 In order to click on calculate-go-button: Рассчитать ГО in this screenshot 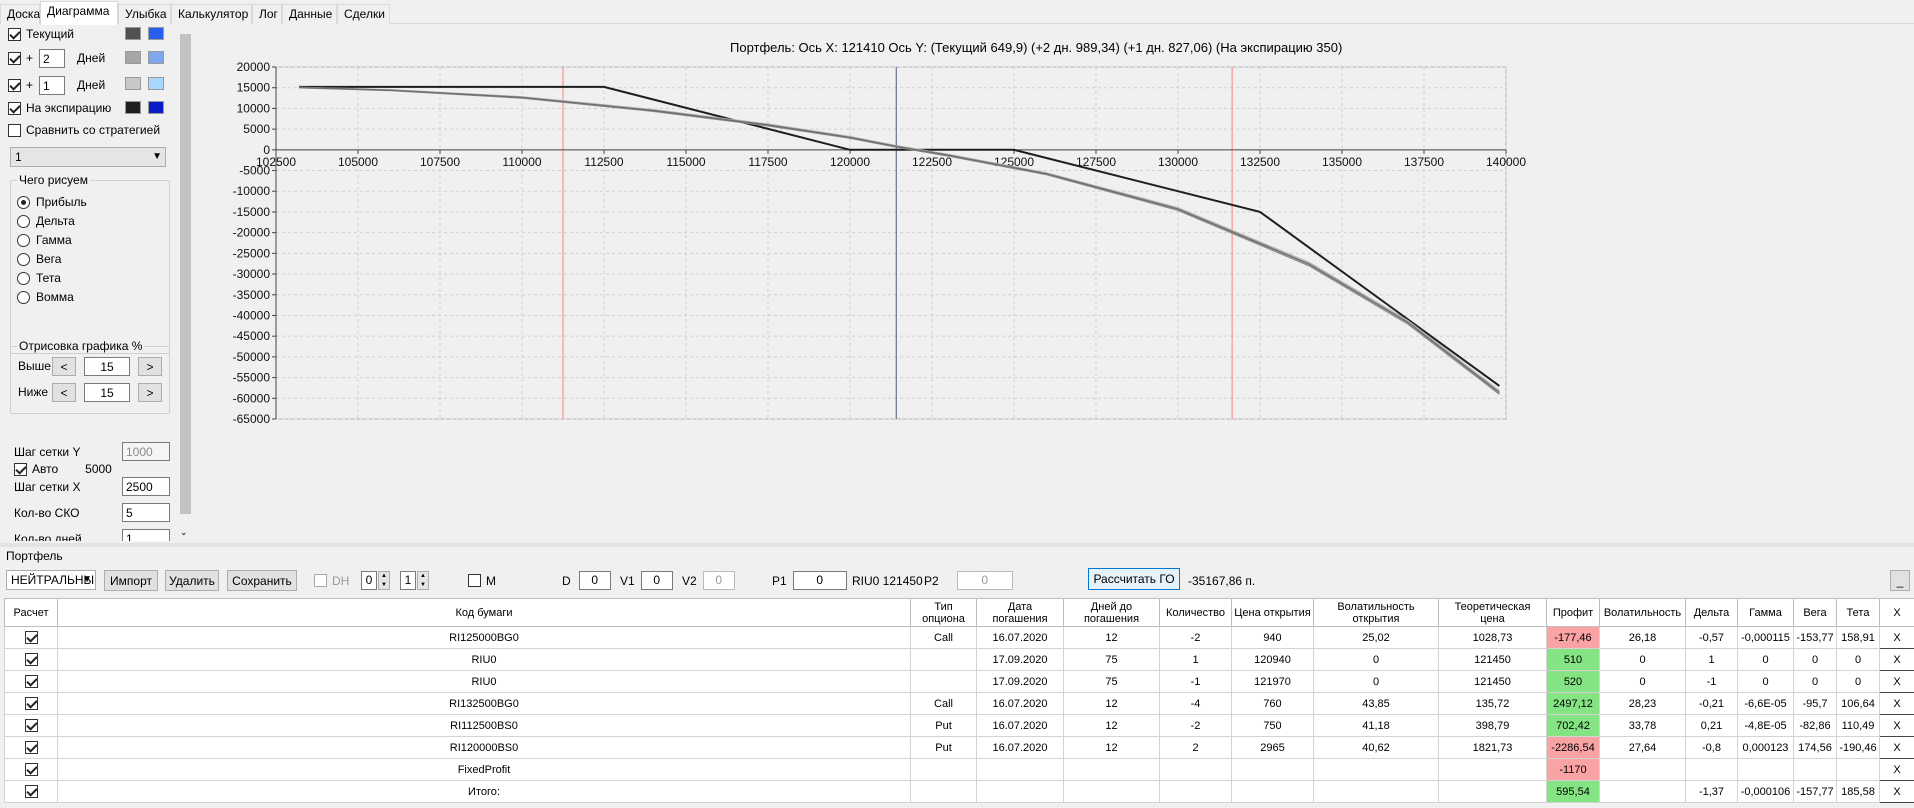, I will do `click(1134, 579)`.